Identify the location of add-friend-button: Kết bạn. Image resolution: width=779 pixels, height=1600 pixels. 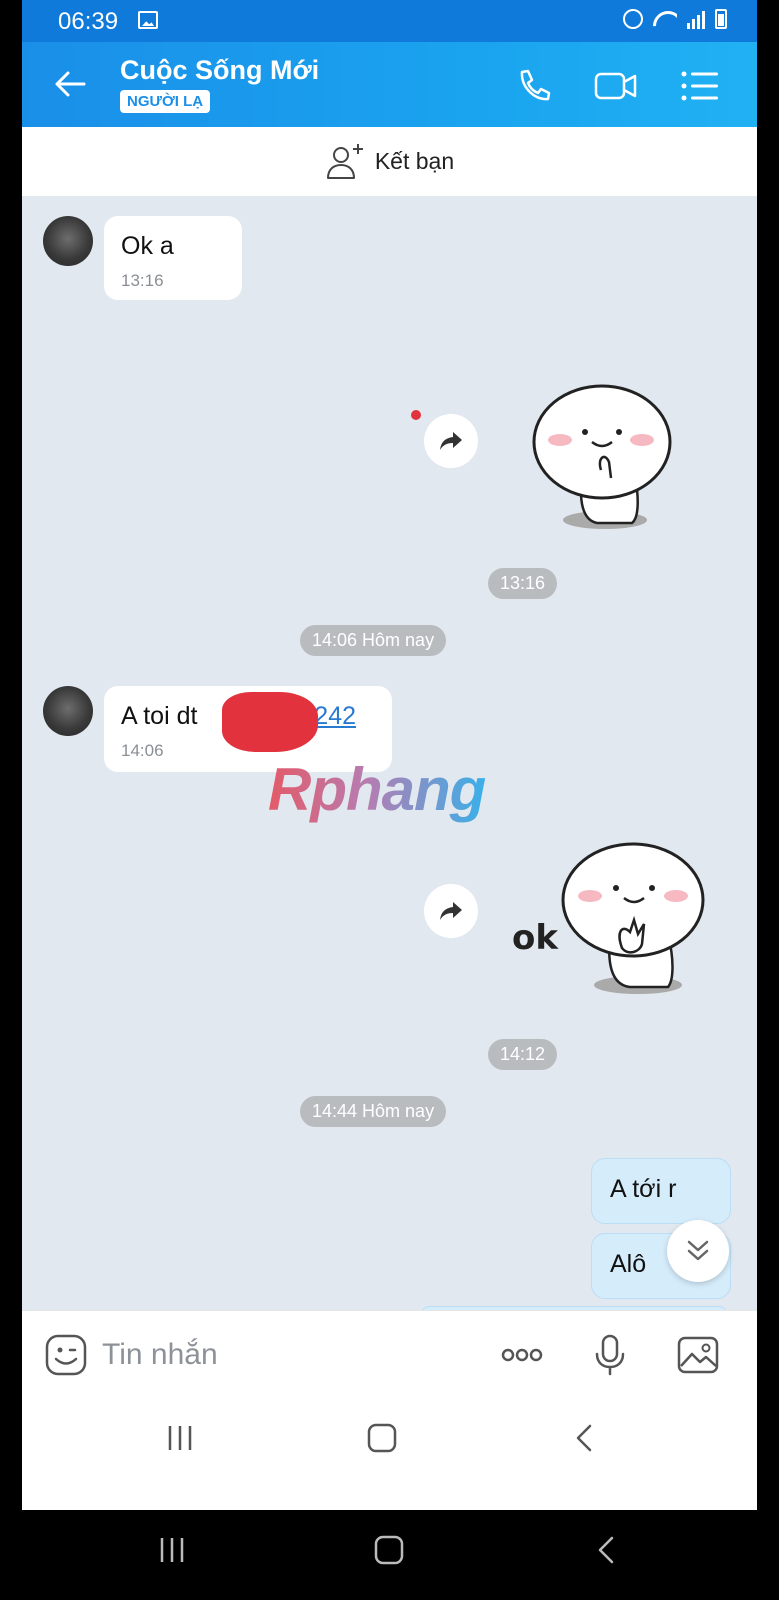
(389, 161).